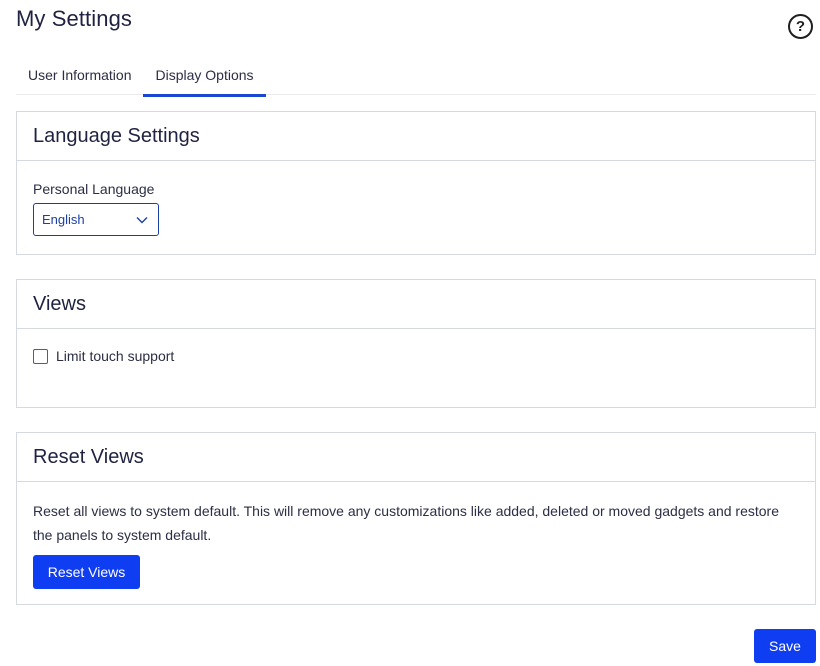  What do you see at coordinates (416, 77) in the screenshot?
I see `tab-bar: User Information Display Options` at bounding box center [416, 77].